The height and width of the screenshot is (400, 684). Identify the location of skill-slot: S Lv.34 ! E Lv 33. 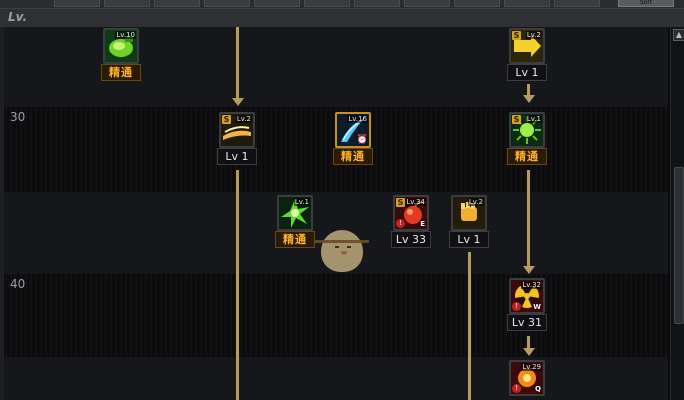
(411, 221).